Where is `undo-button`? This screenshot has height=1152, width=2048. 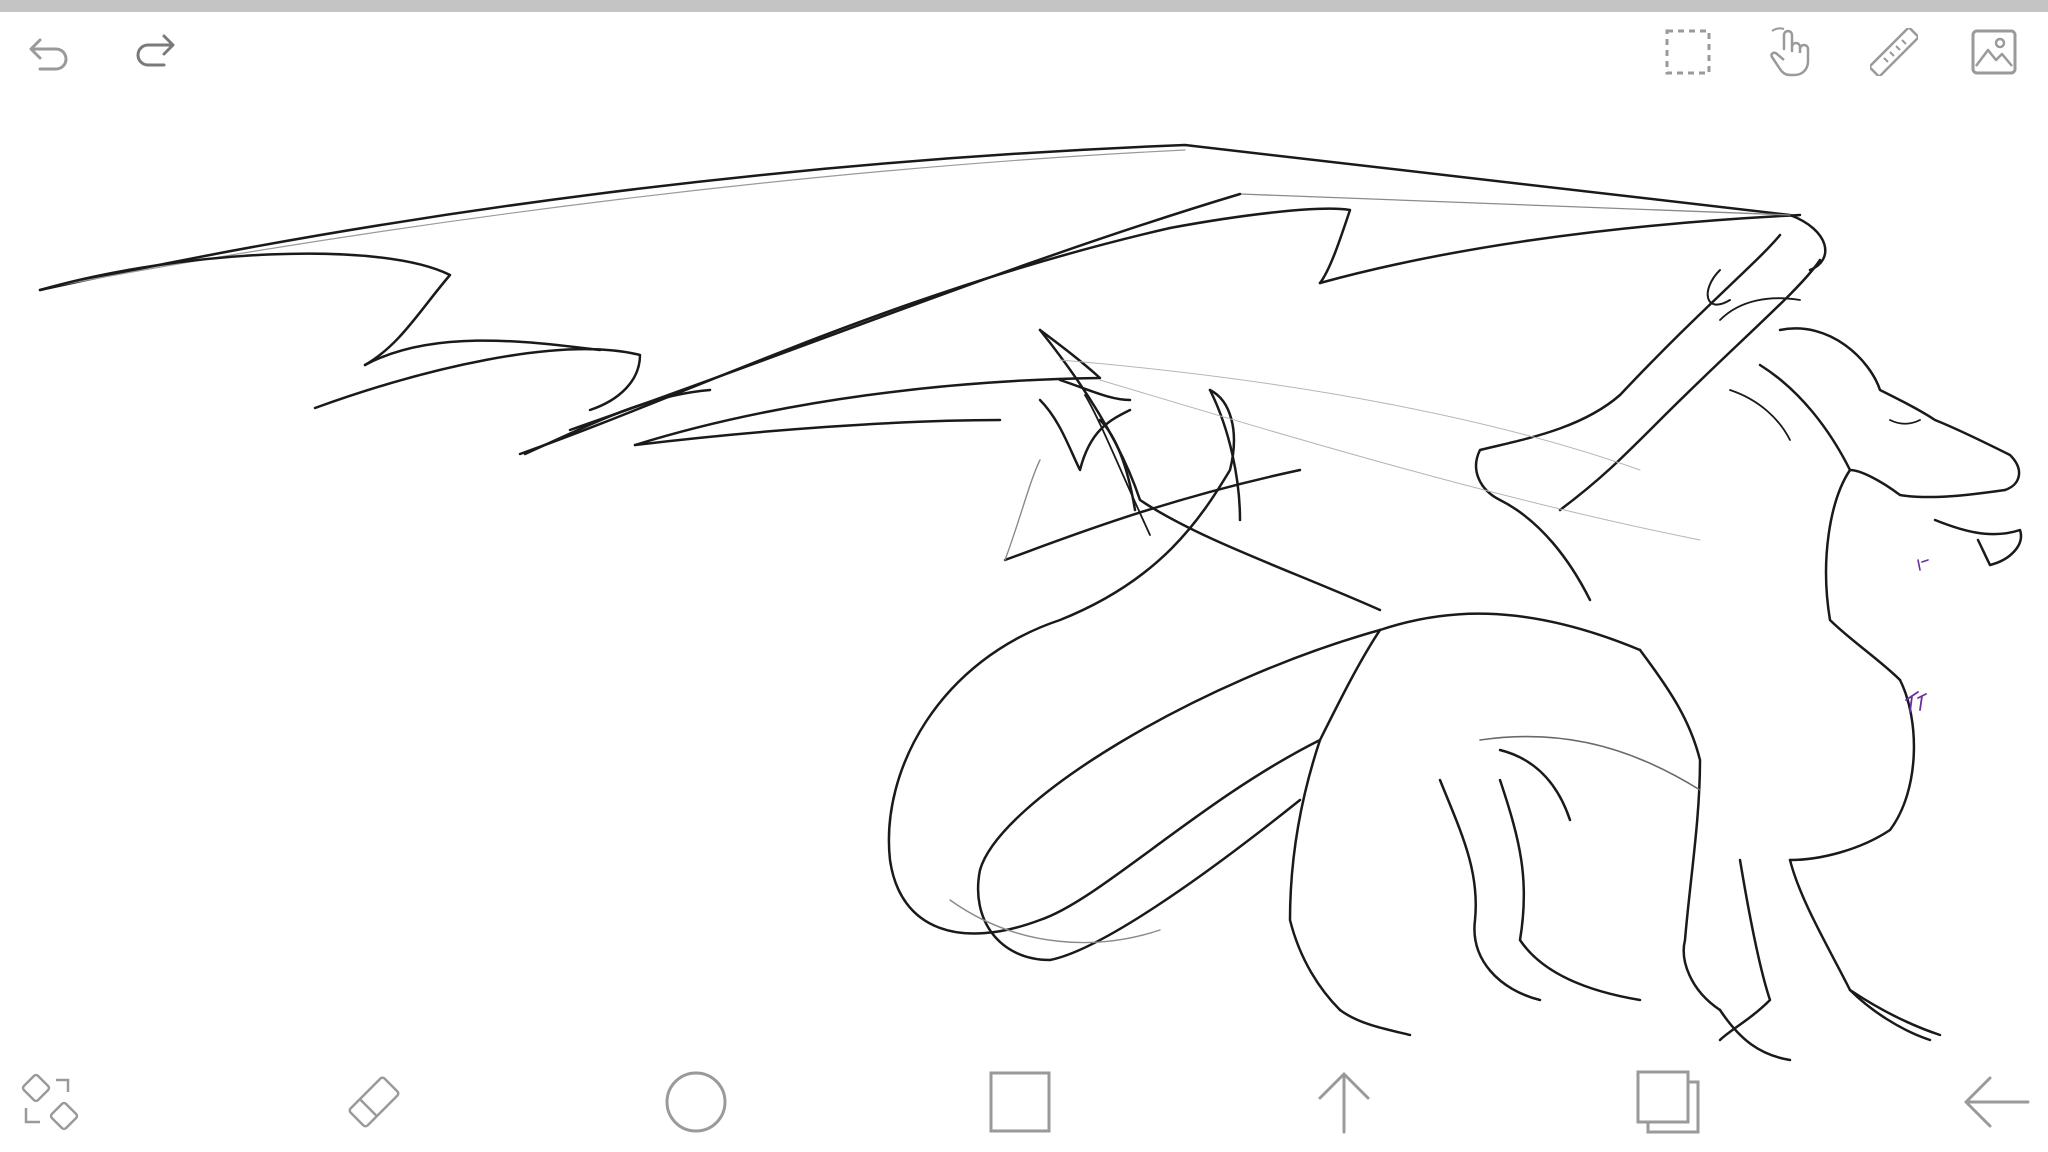
undo-button is located at coordinates (50, 52).